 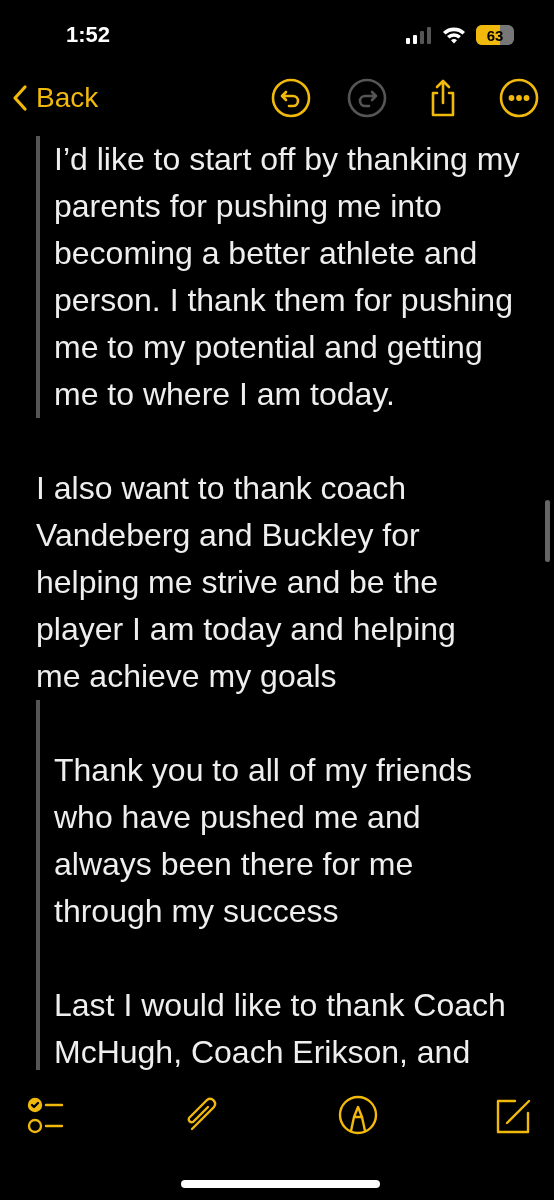 I want to click on note-paragraph: Thank you to all of my friends who have pushed me and always been there for me through my success, so click(x=263, y=841).